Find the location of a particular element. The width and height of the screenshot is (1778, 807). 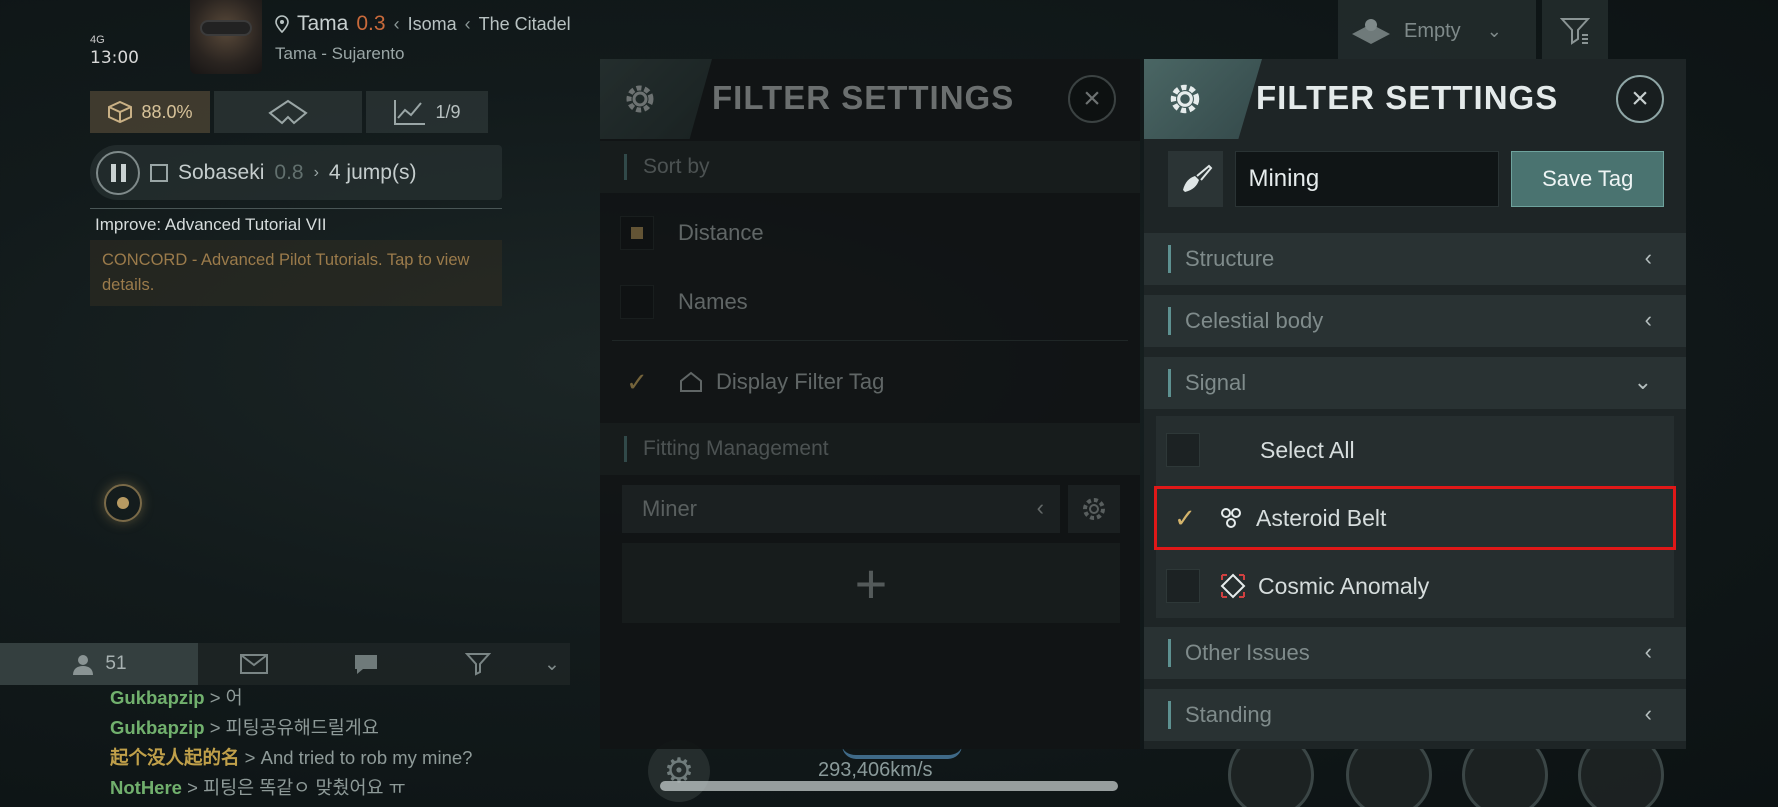

chat-line: NotHere > 피팅은 똑같ㅇ 맞췄어요 ㅠ is located at coordinates (258, 787).